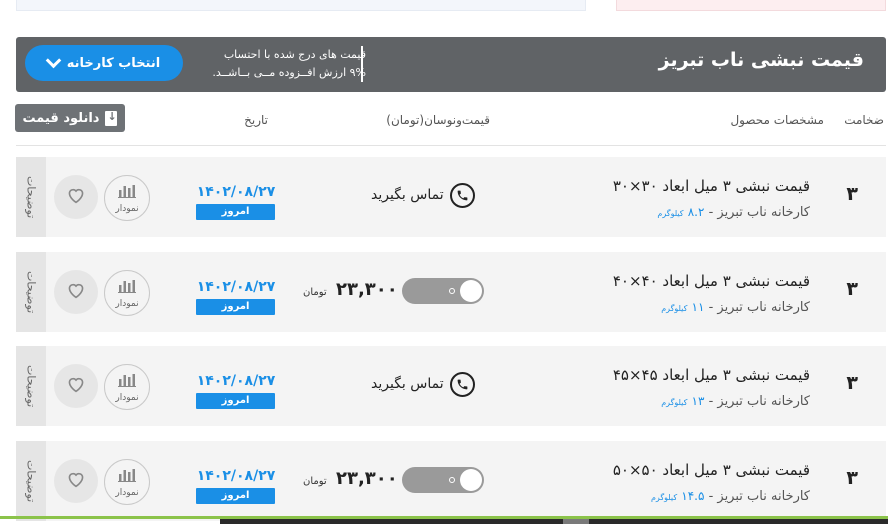 This screenshot has width=888, height=524. What do you see at coordinates (113, 63) in the screenshot?
I see `select-factory-label: انتخاب کارخانه` at bounding box center [113, 63].